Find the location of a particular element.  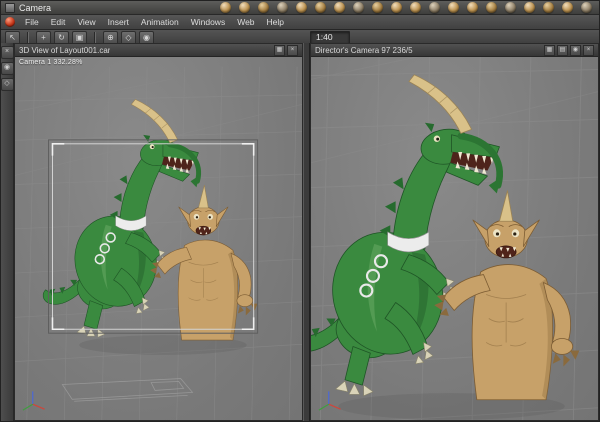

close-panel-icon: × is located at coordinates (7, 52).